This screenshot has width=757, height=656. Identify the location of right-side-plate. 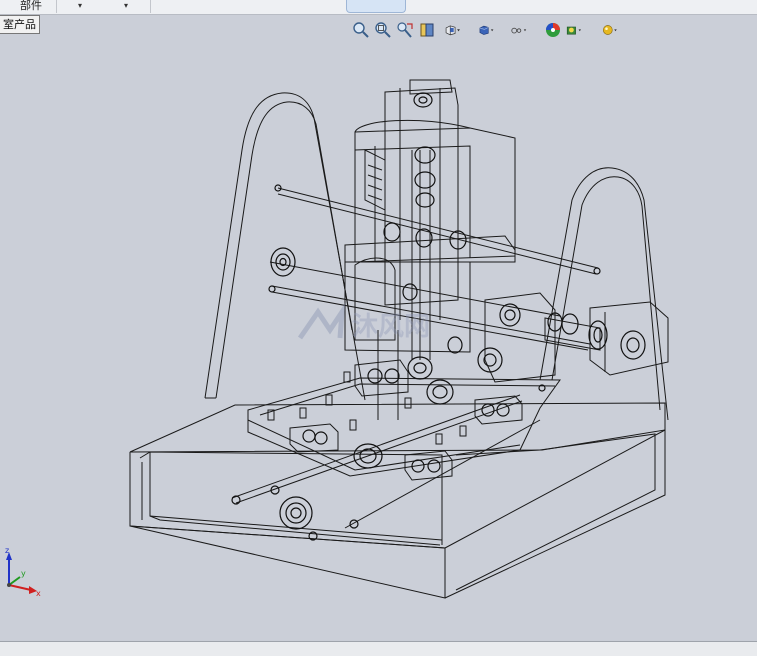
(604, 294).